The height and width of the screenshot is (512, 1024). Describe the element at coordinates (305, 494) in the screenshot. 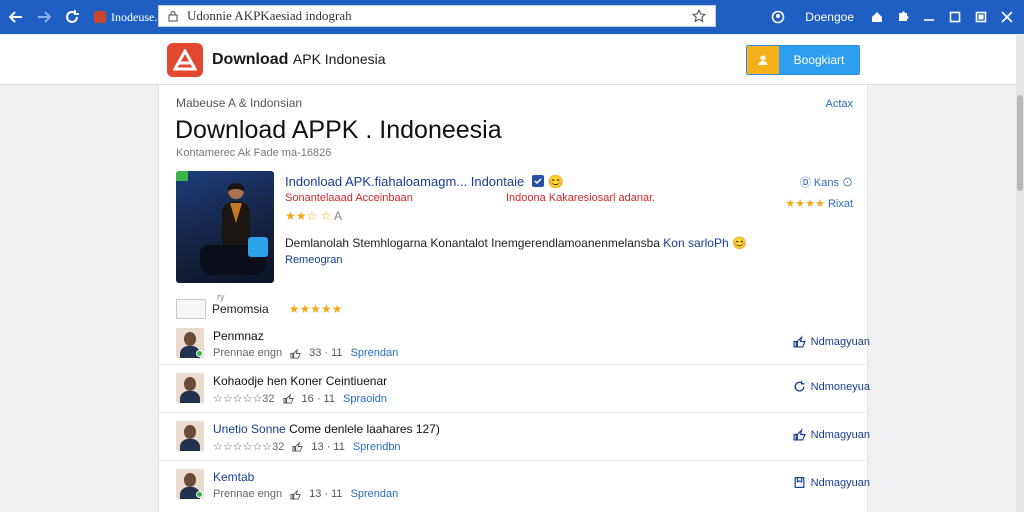

I see `review-meta: Prennae engn 13 · 11 Sprendan` at that location.